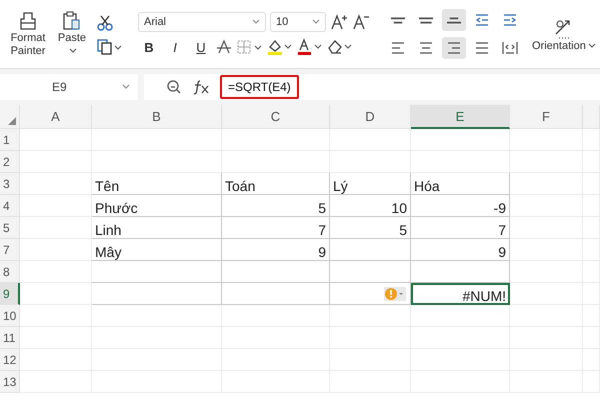  Describe the element at coordinates (361, 22) in the screenshot. I see `decrease-font-icon` at that location.